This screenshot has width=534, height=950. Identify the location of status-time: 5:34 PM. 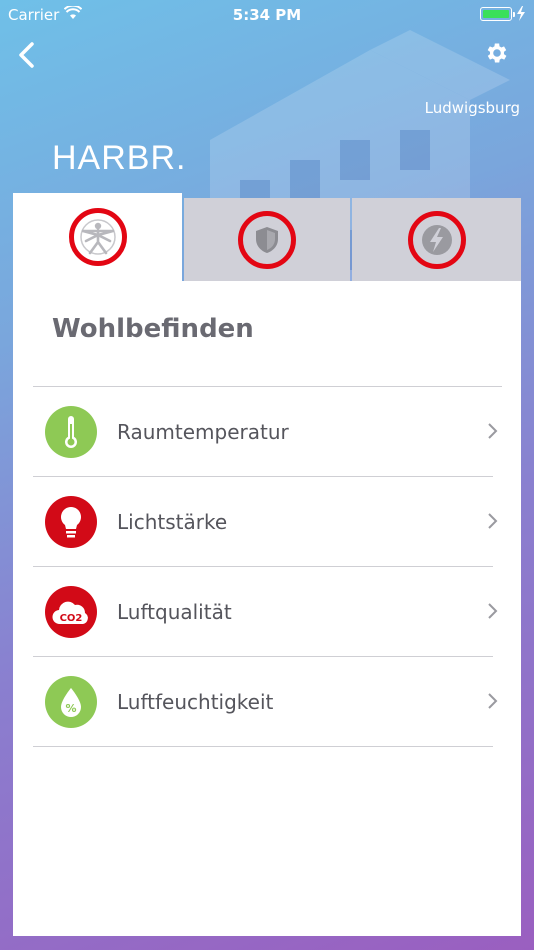
(267, 15).